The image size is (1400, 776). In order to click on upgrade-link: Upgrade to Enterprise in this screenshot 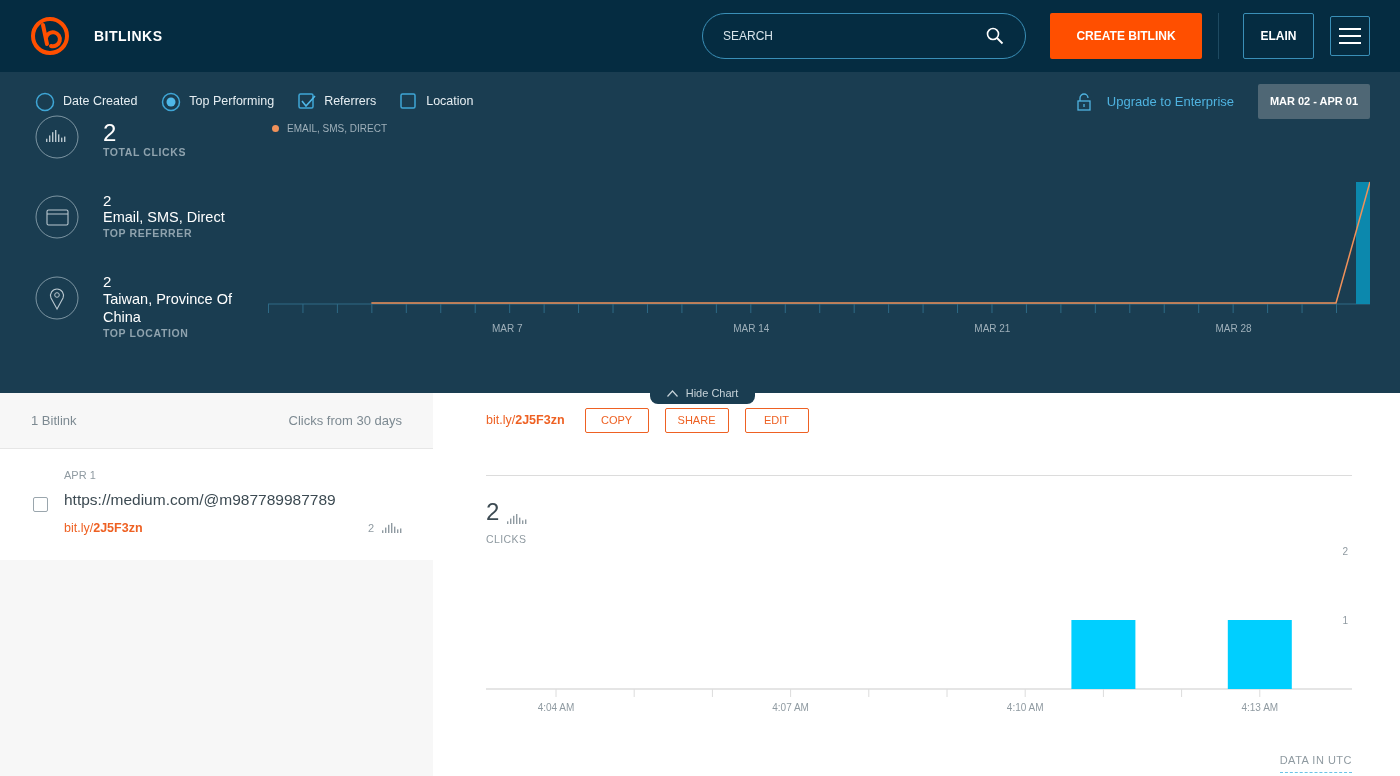, I will do `click(1155, 101)`.